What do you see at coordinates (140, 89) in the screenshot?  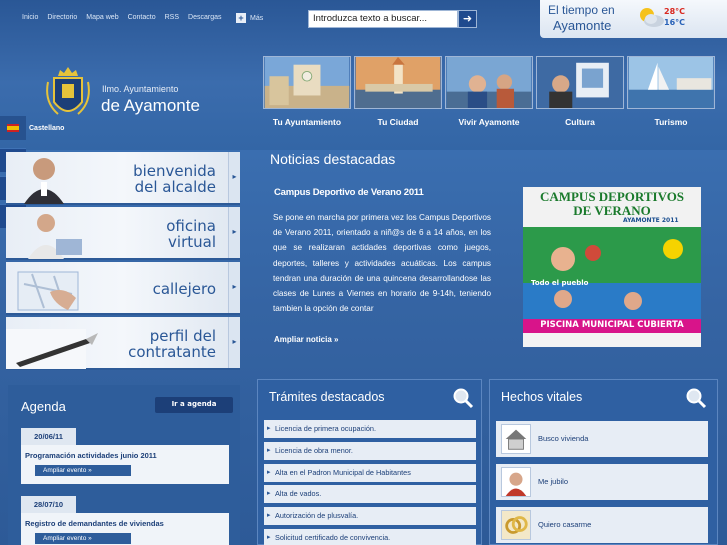 I see `brand-line1: Ilmo. Ayuntamiento` at bounding box center [140, 89].